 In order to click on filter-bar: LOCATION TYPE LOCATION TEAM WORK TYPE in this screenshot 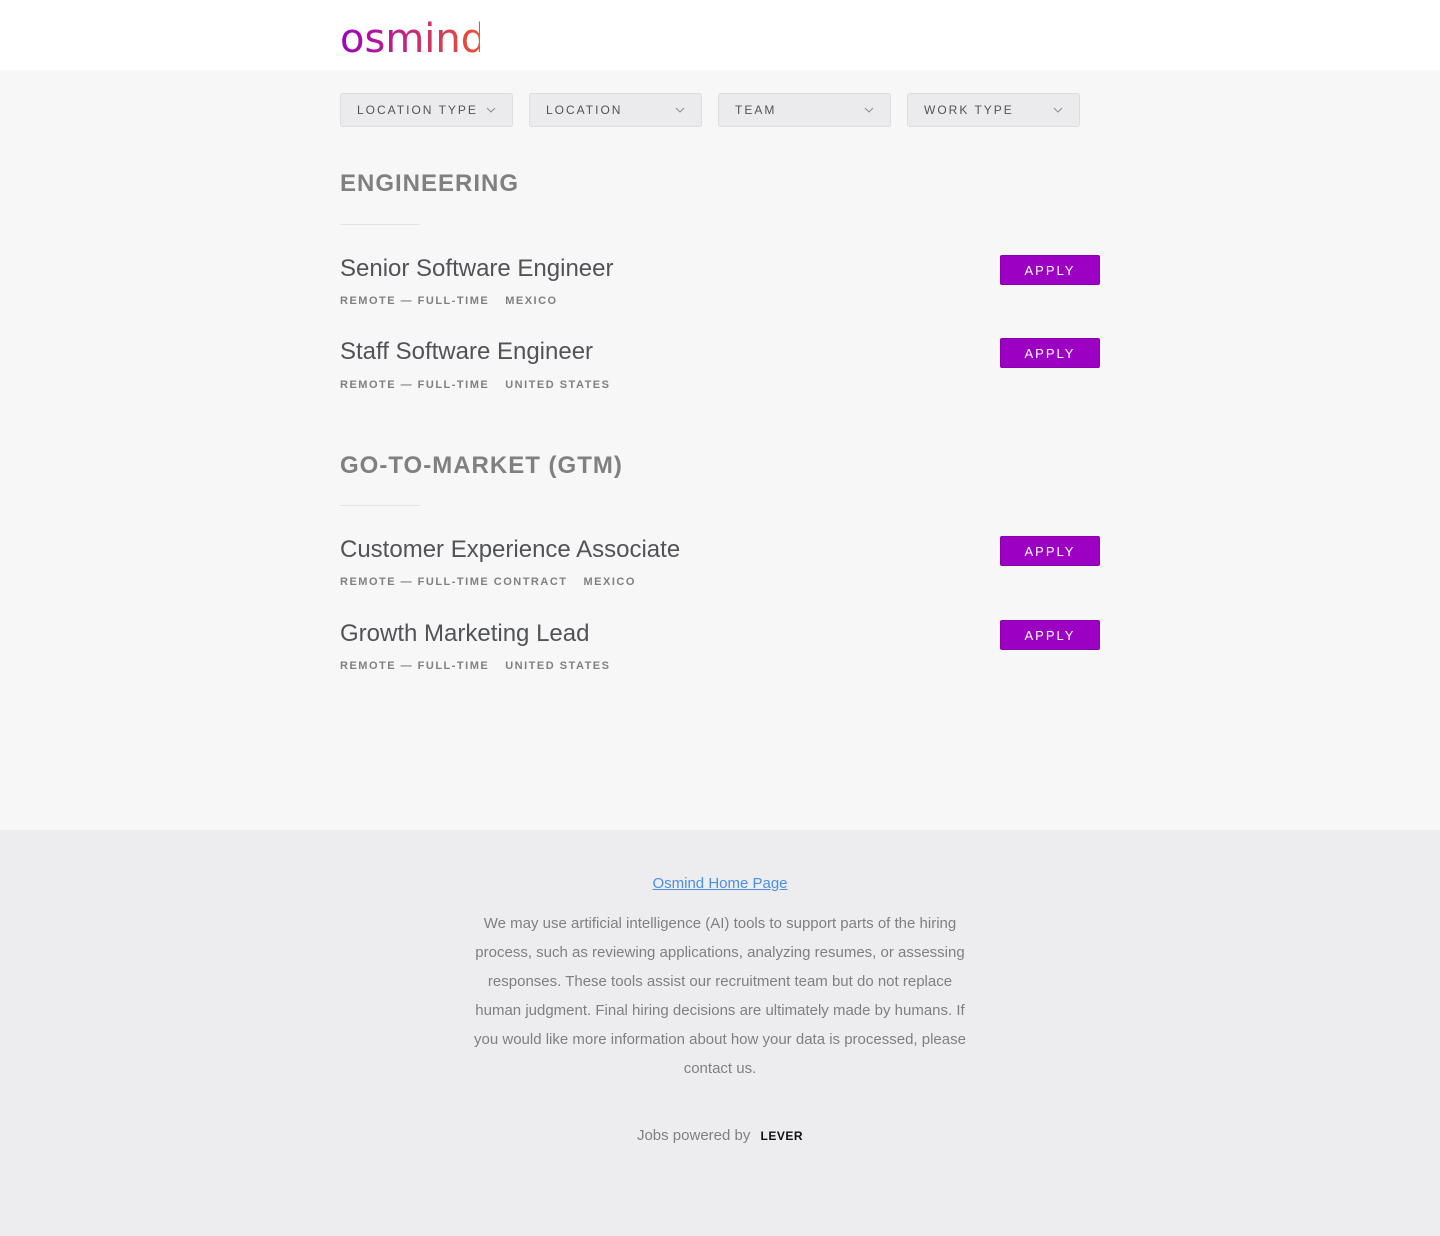, I will do `click(710, 110)`.